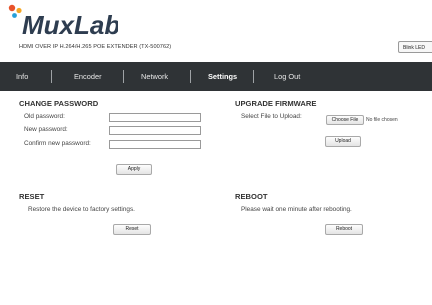 Image resolution: width=432 pixels, height=305 pixels. I want to click on nav-info: Info, so click(22, 76).